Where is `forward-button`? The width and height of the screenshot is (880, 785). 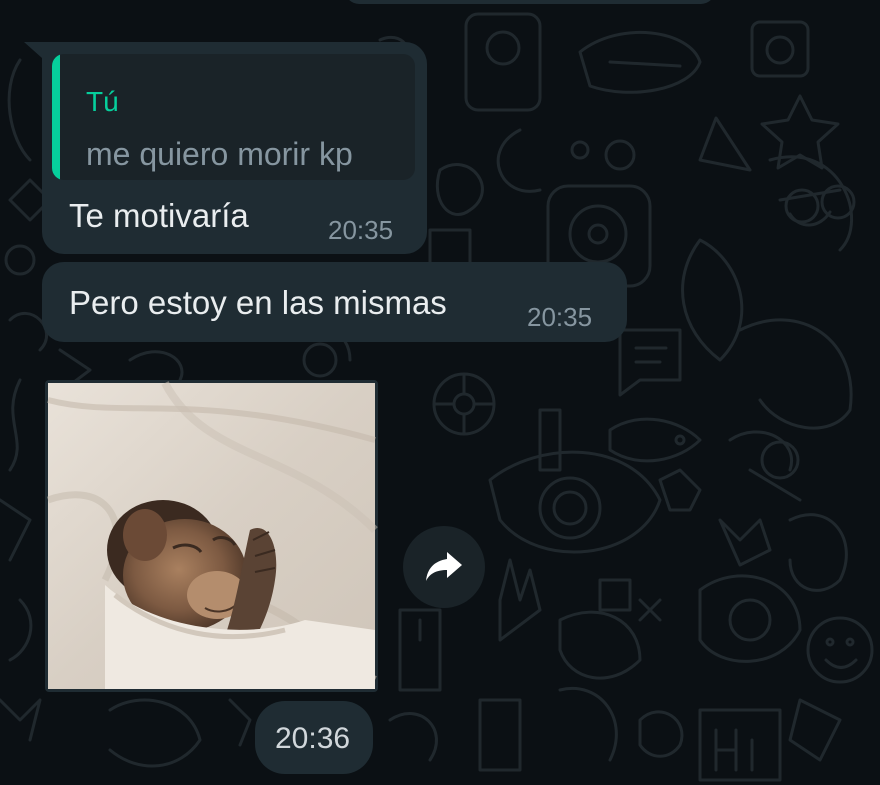 forward-button is located at coordinates (444, 567).